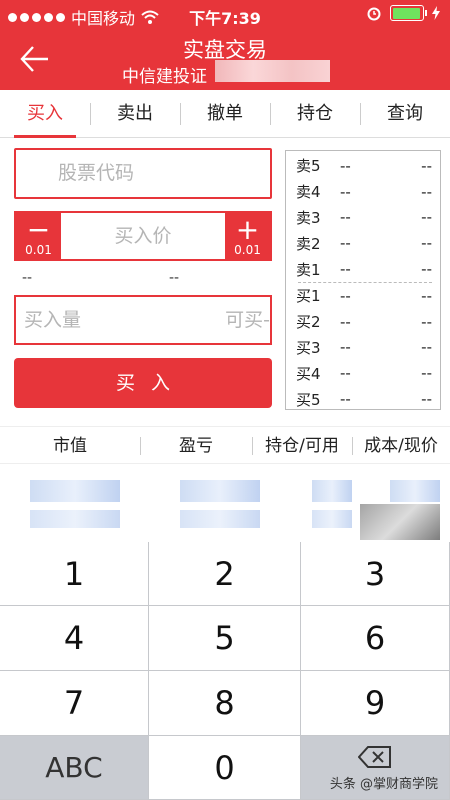  What do you see at coordinates (375, 703) in the screenshot?
I see `key-9: 9` at bounding box center [375, 703].